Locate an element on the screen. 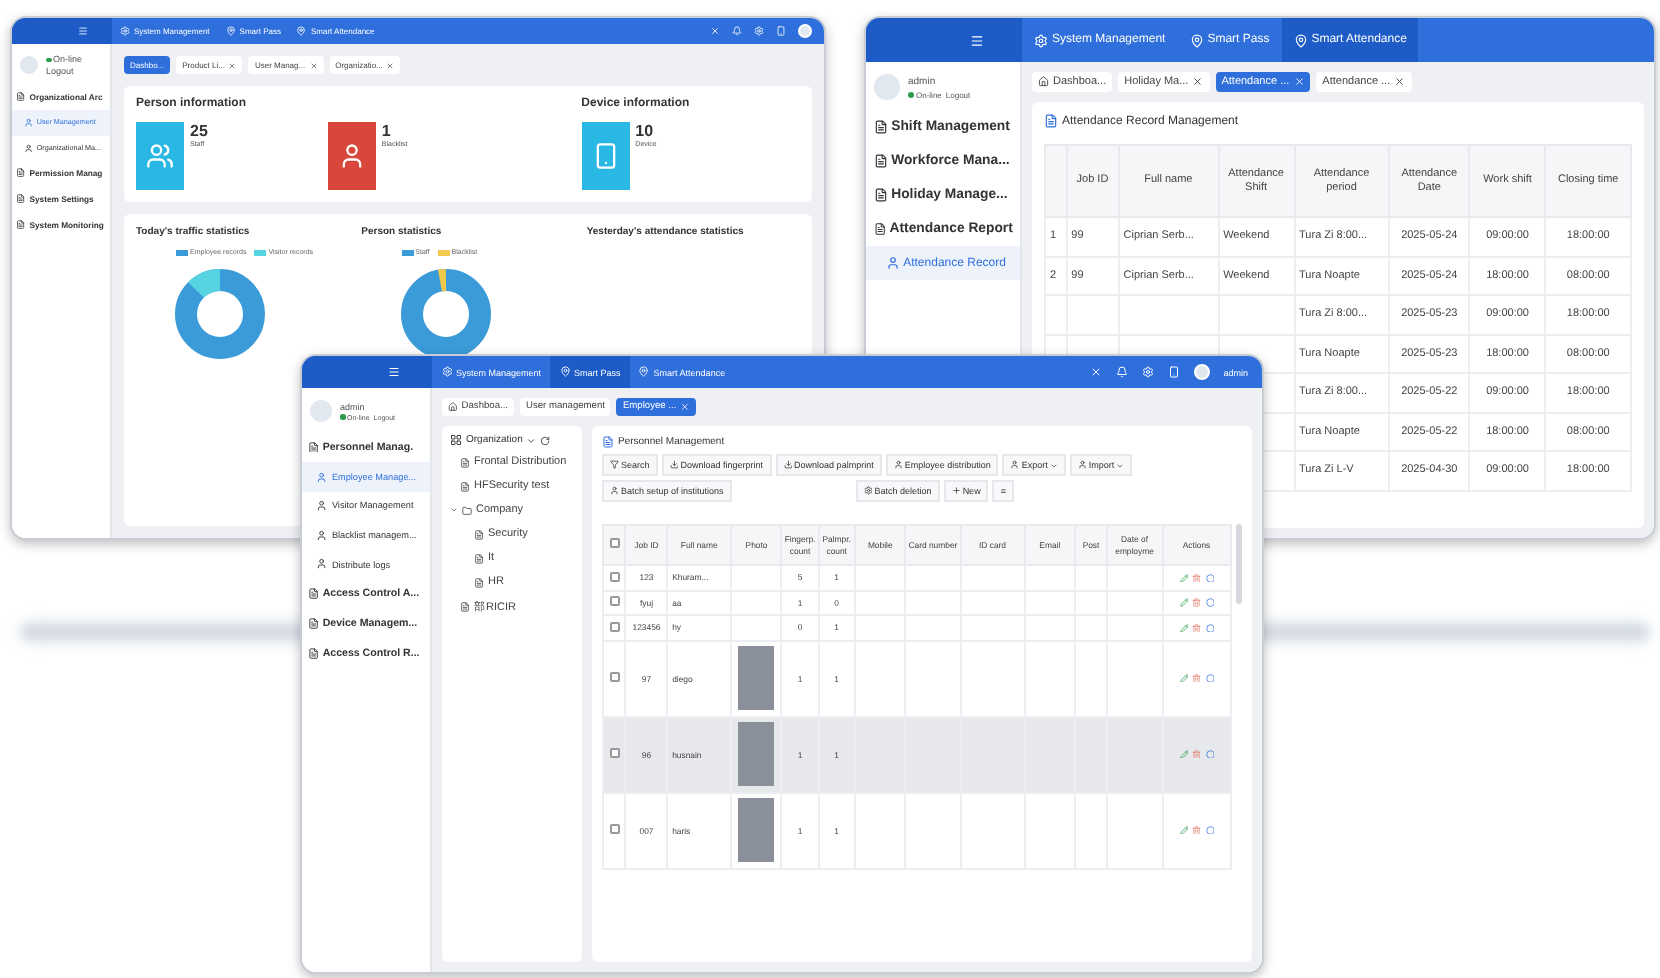 This screenshot has width=1660, height=978. grid-icon is located at coordinates (456, 440).